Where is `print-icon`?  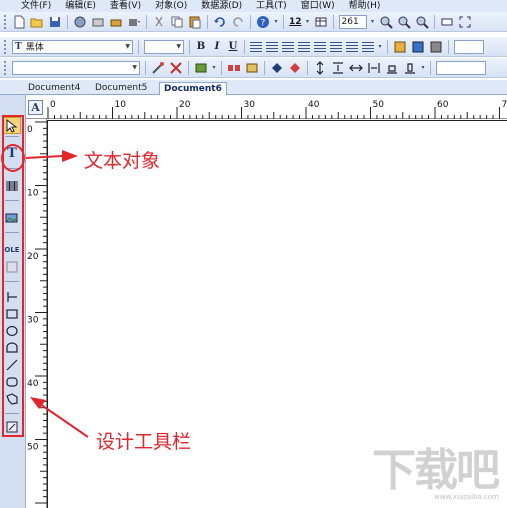
print-icon is located at coordinates (116, 22).